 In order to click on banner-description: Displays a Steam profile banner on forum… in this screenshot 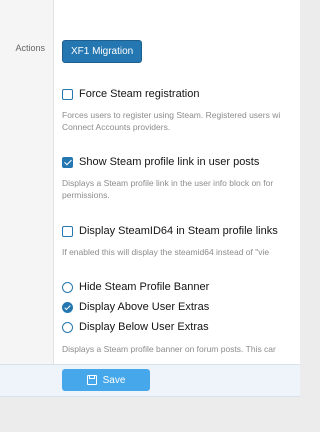, I will do `click(181, 349)`.